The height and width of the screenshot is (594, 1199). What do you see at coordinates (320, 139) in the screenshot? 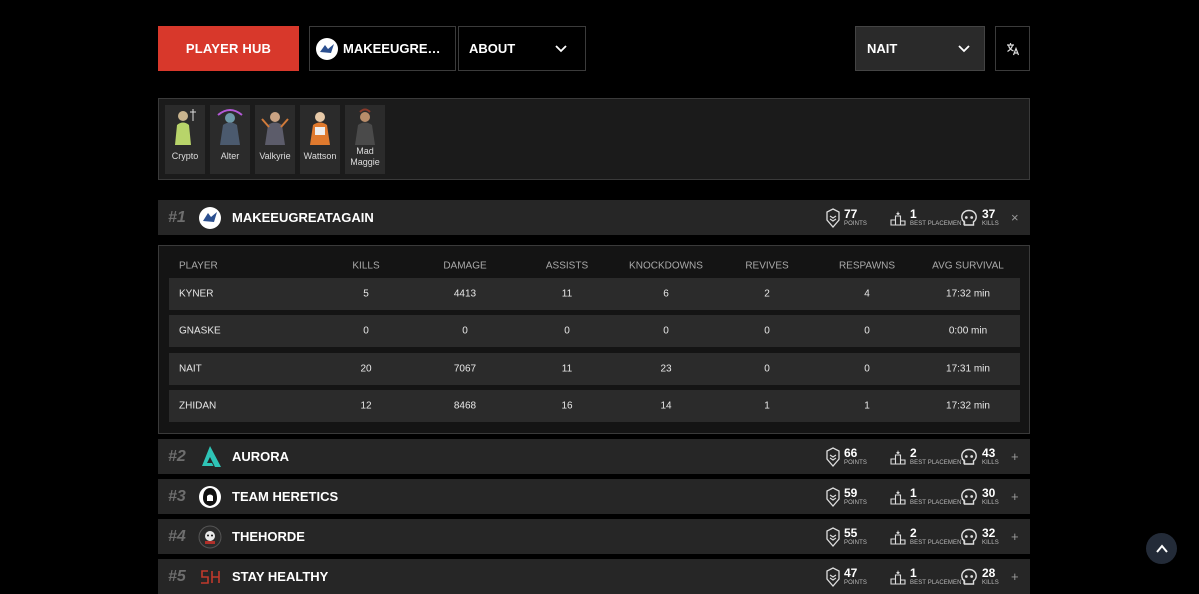
I see `legend-card: Wattson` at bounding box center [320, 139].